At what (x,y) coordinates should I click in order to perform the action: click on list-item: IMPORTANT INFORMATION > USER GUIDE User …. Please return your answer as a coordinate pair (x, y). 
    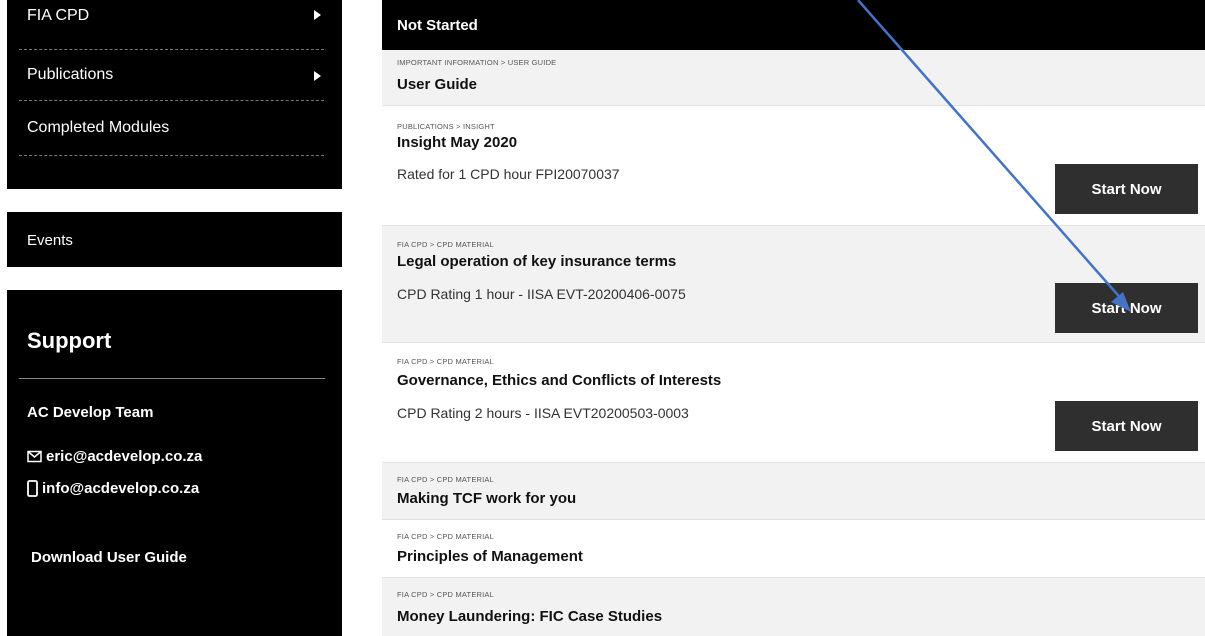
    Looking at the image, I should click on (793, 78).